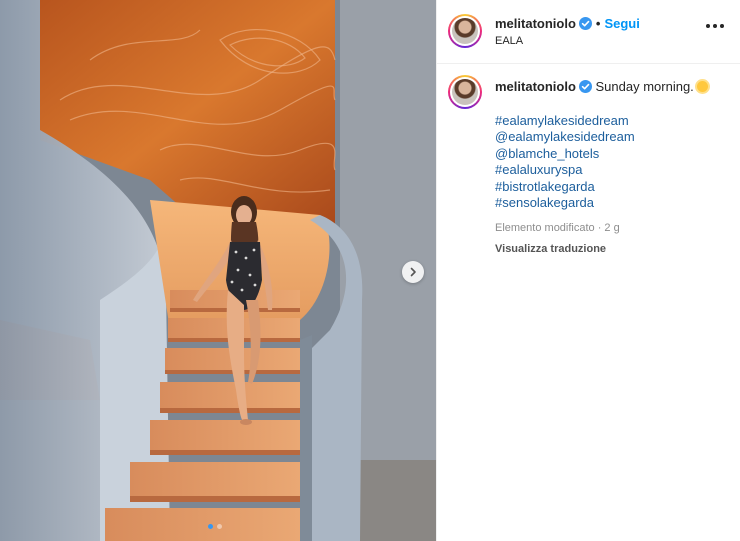 The width and height of the screenshot is (740, 541). Describe the element at coordinates (621, 23) in the screenshot. I see `follow-button: Segui` at that location.